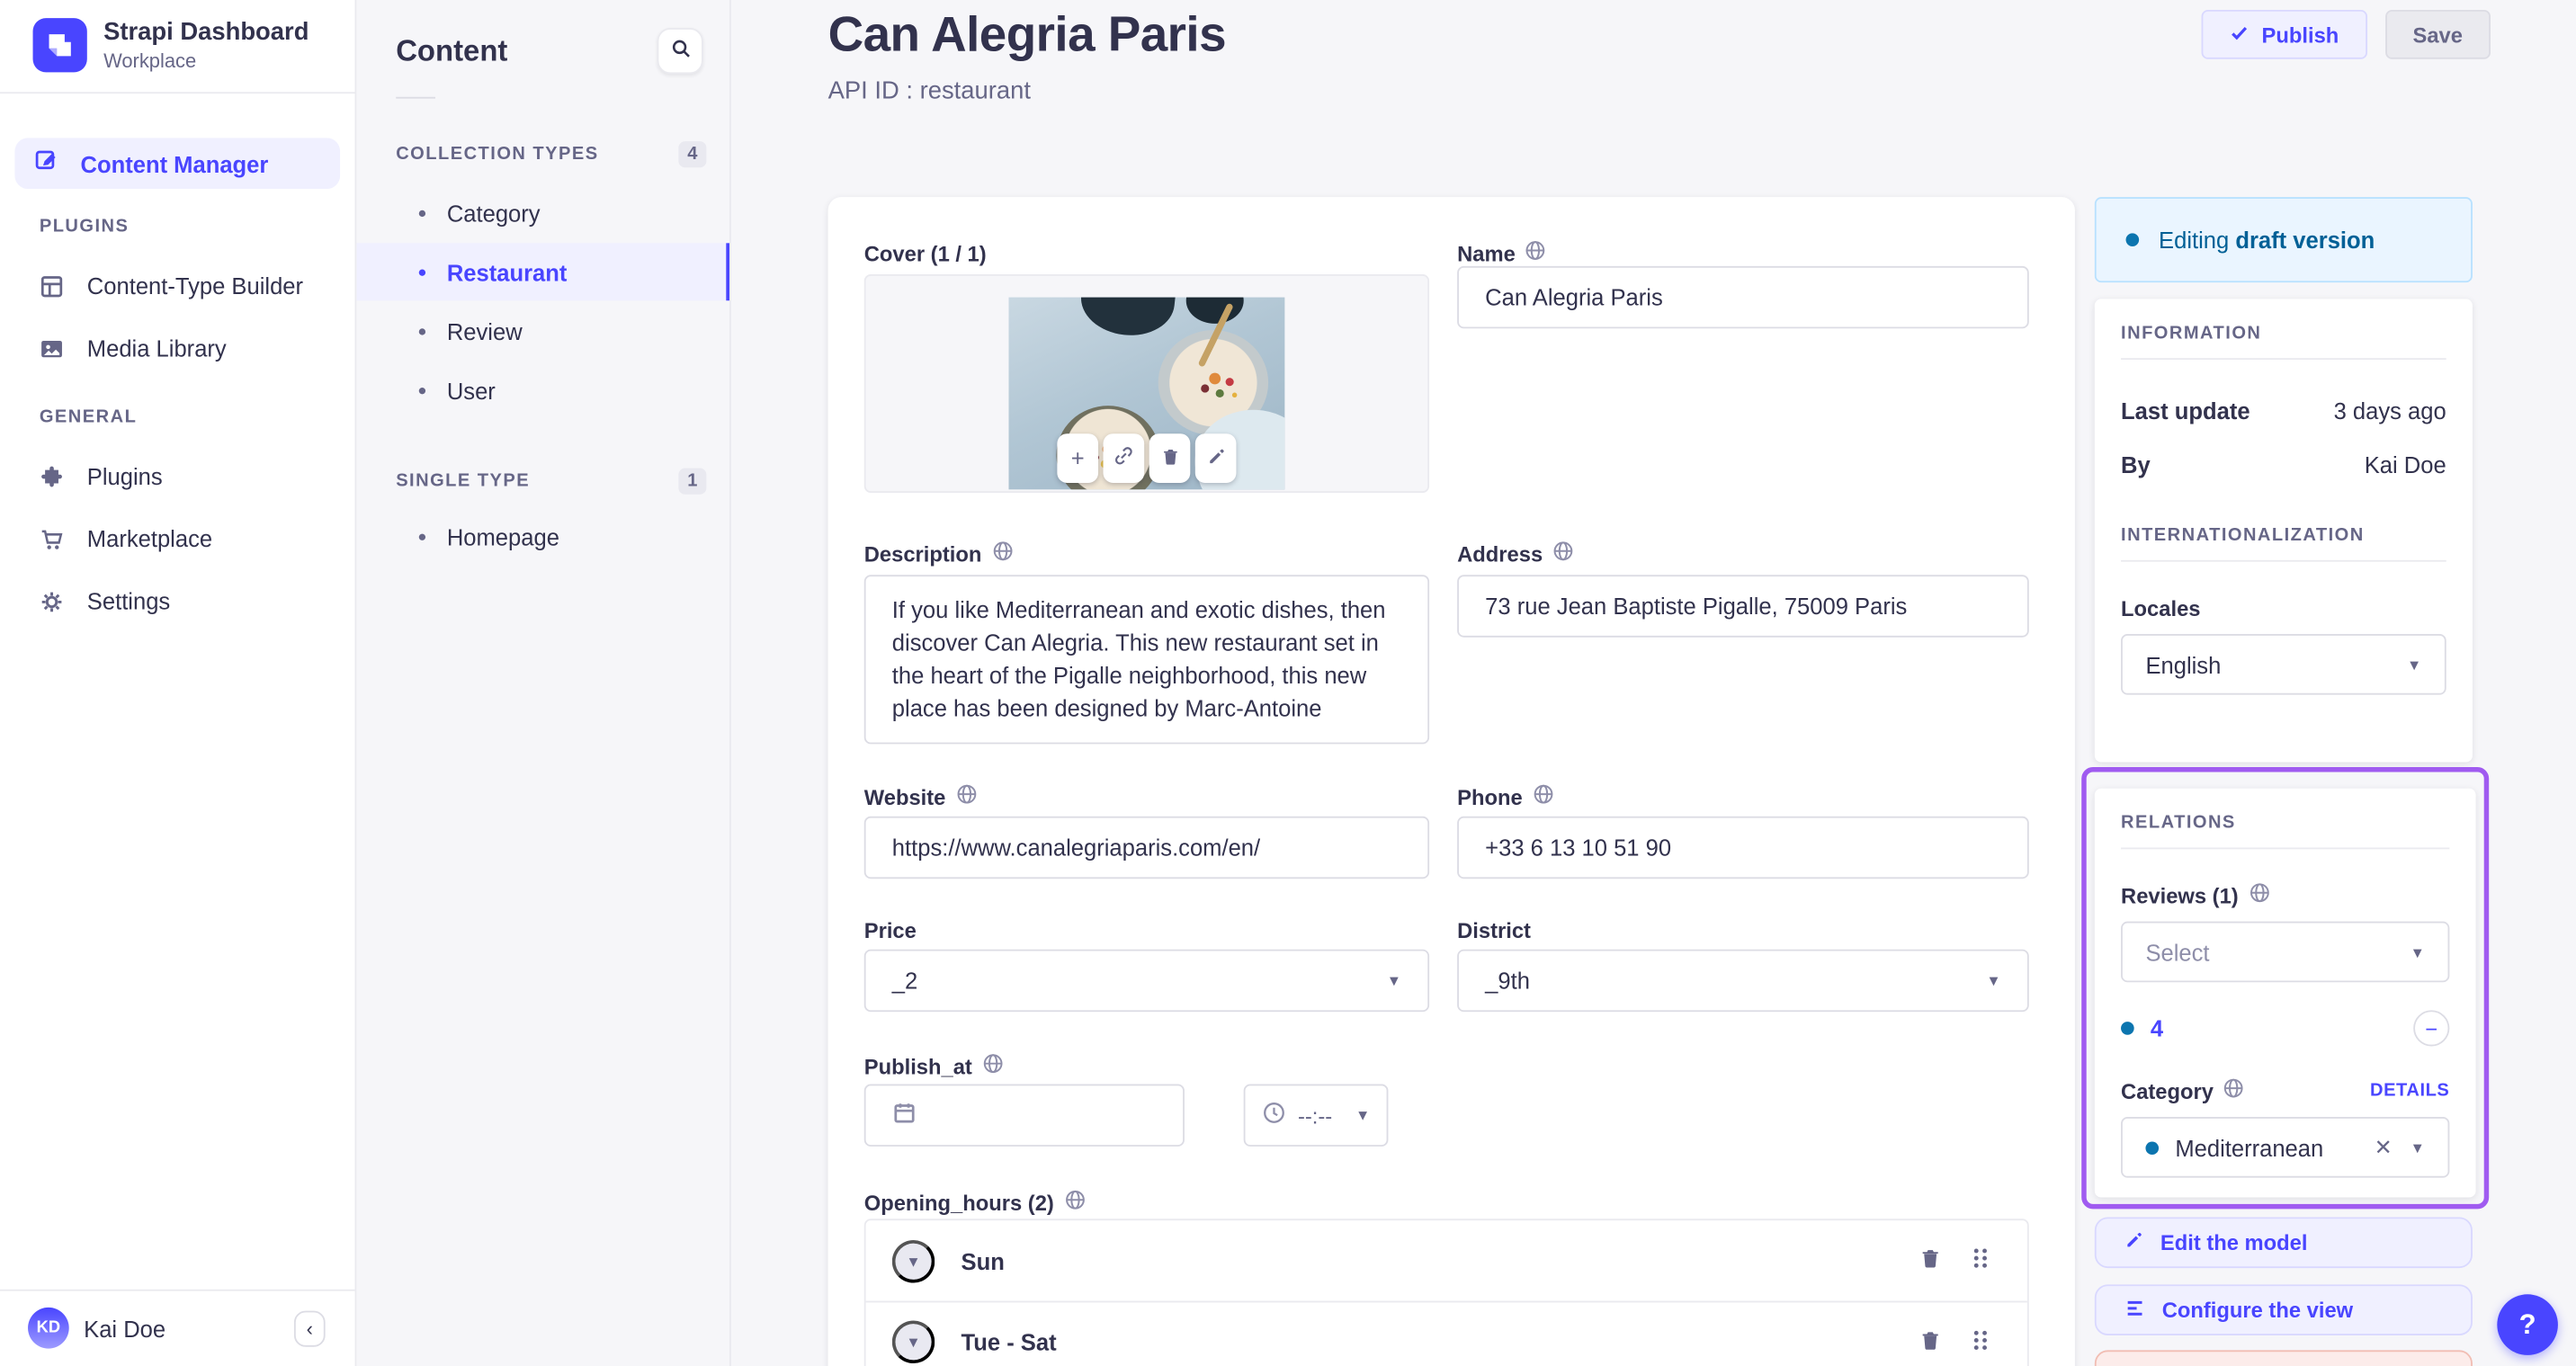 Image resolution: width=2576 pixels, height=1366 pixels. What do you see at coordinates (934, 1066) in the screenshot?
I see `publish-at-field-label: Publish_at` at bounding box center [934, 1066].